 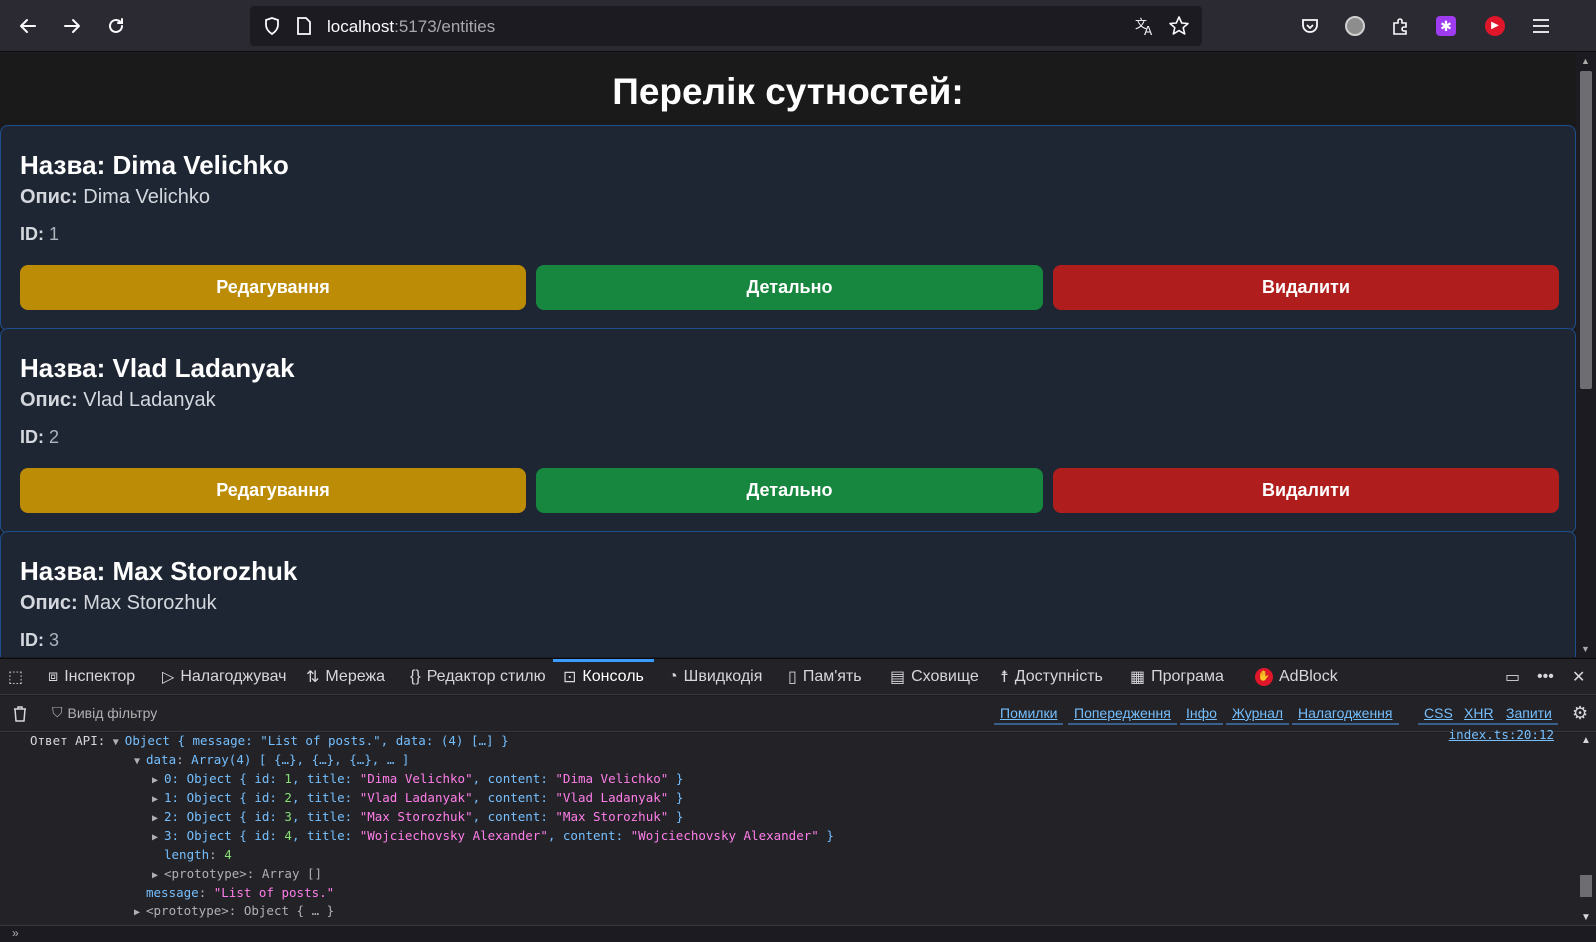 What do you see at coordinates (1495, 26) in the screenshot?
I see `extension-youtube-button: ▶` at bounding box center [1495, 26].